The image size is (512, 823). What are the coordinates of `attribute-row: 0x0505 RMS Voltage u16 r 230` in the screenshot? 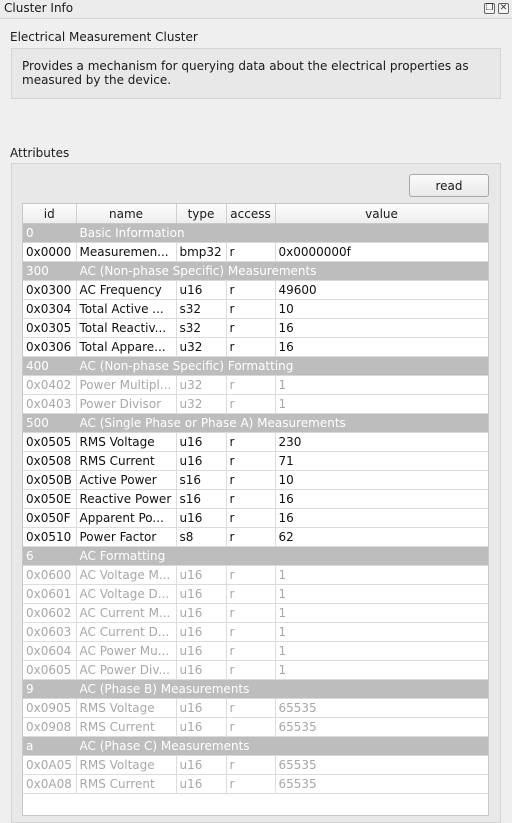 It's located at (255, 442).